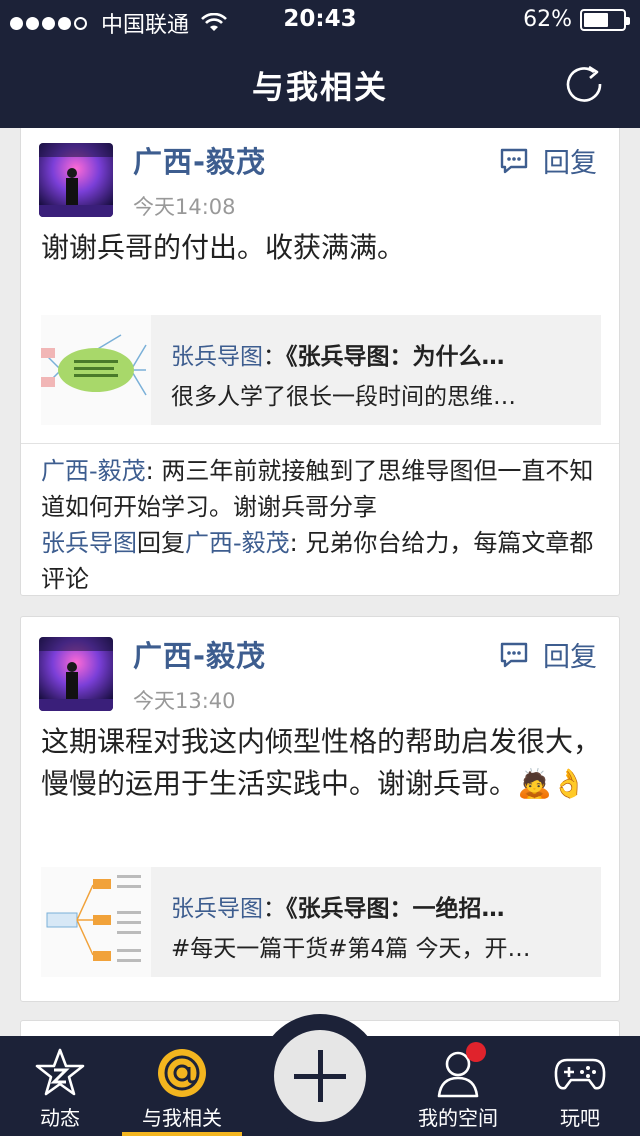  I want to click on battery-icon, so click(605, 19).